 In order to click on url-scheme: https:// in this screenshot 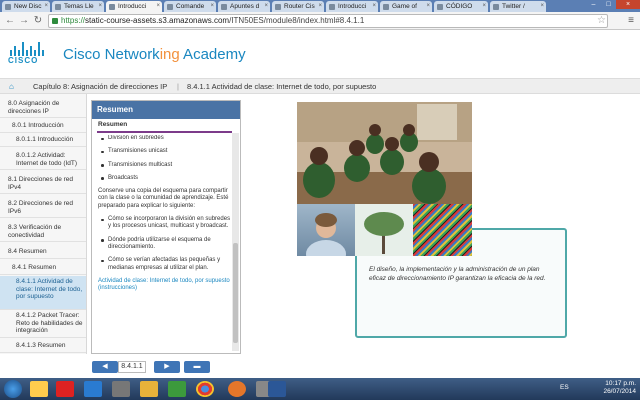, I will do `click(73, 20)`.